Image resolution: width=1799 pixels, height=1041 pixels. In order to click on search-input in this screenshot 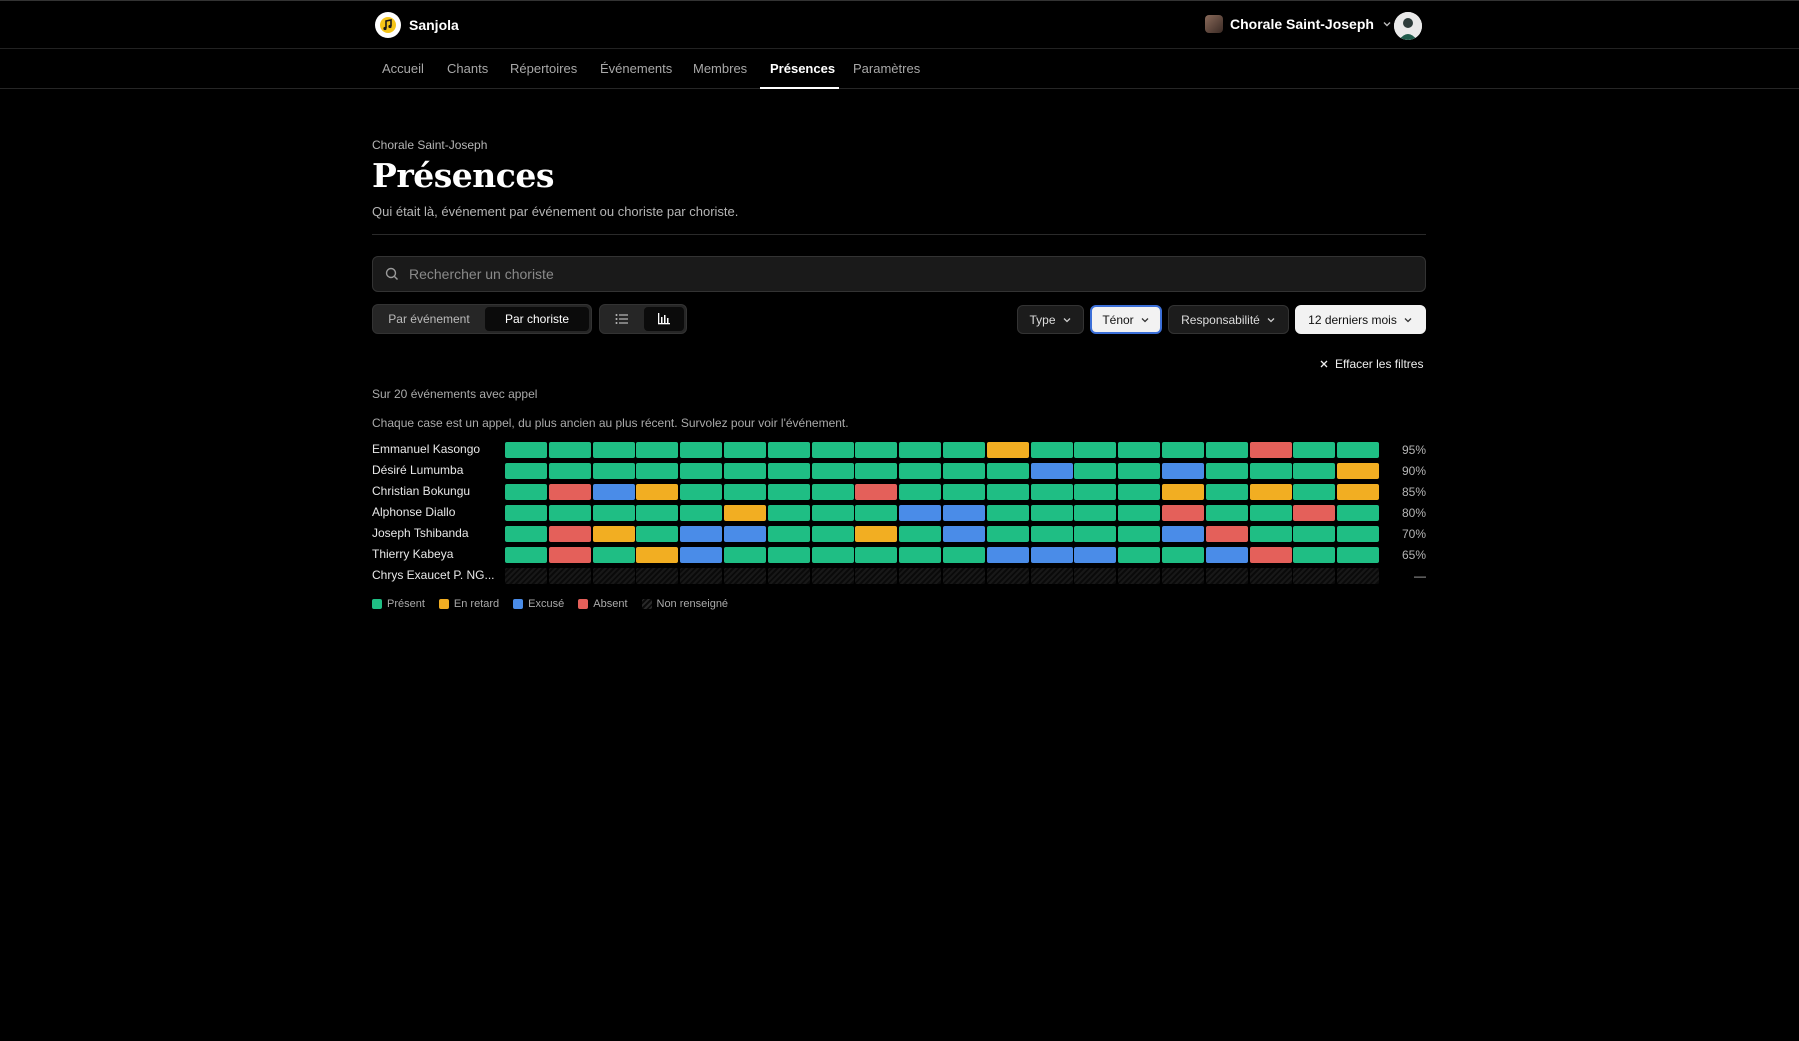, I will do `click(917, 274)`.